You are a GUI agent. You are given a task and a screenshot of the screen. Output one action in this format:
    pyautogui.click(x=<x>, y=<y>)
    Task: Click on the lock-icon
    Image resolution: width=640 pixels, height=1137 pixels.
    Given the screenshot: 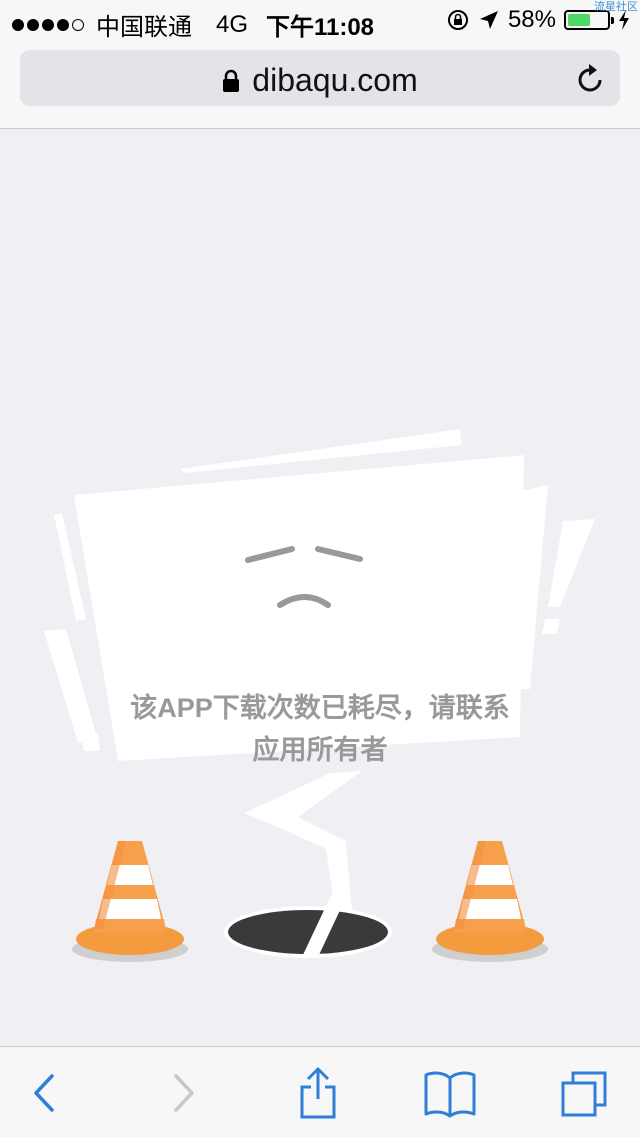 What is the action you would take?
    pyautogui.click(x=231, y=80)
    